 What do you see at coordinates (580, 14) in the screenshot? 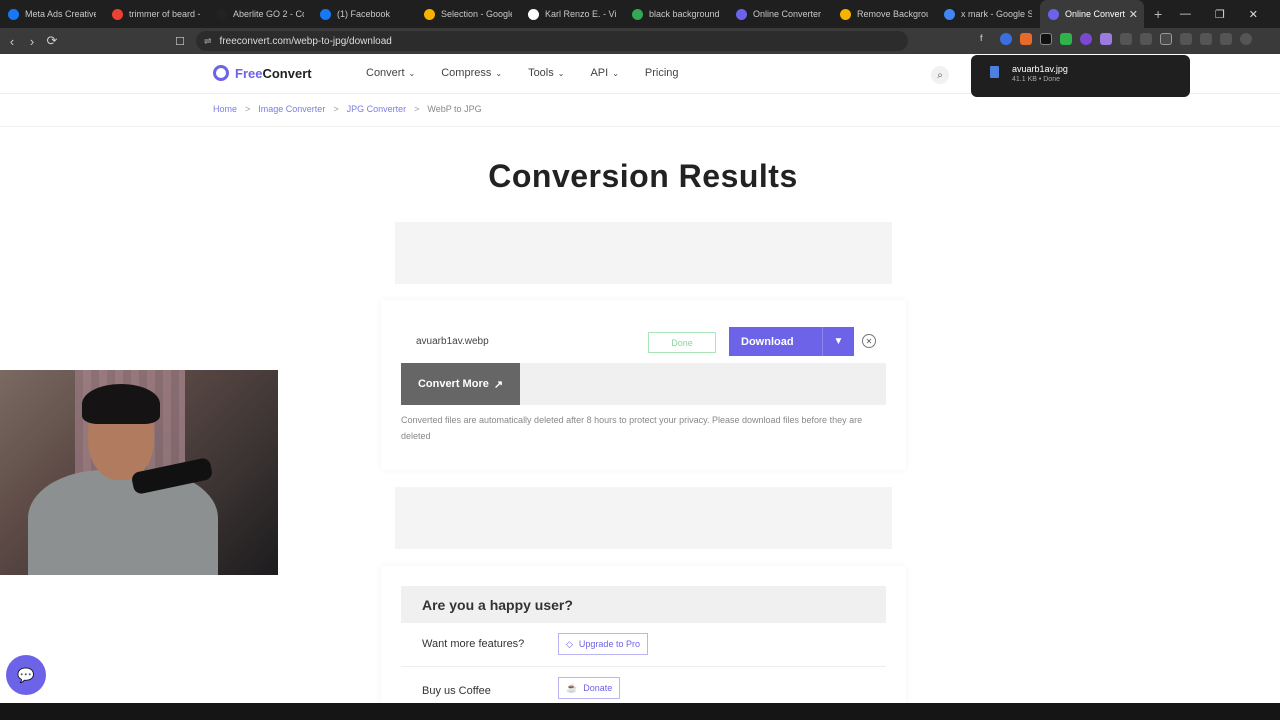
I see `tab-label: Karl Renzo E. - Vide` at bounding box center [580, 14].